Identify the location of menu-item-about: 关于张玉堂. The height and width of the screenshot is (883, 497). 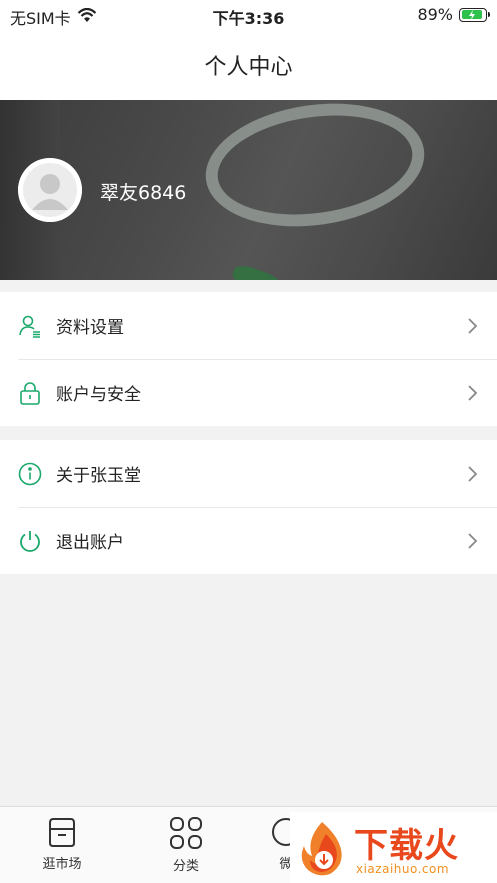
(248, 473).